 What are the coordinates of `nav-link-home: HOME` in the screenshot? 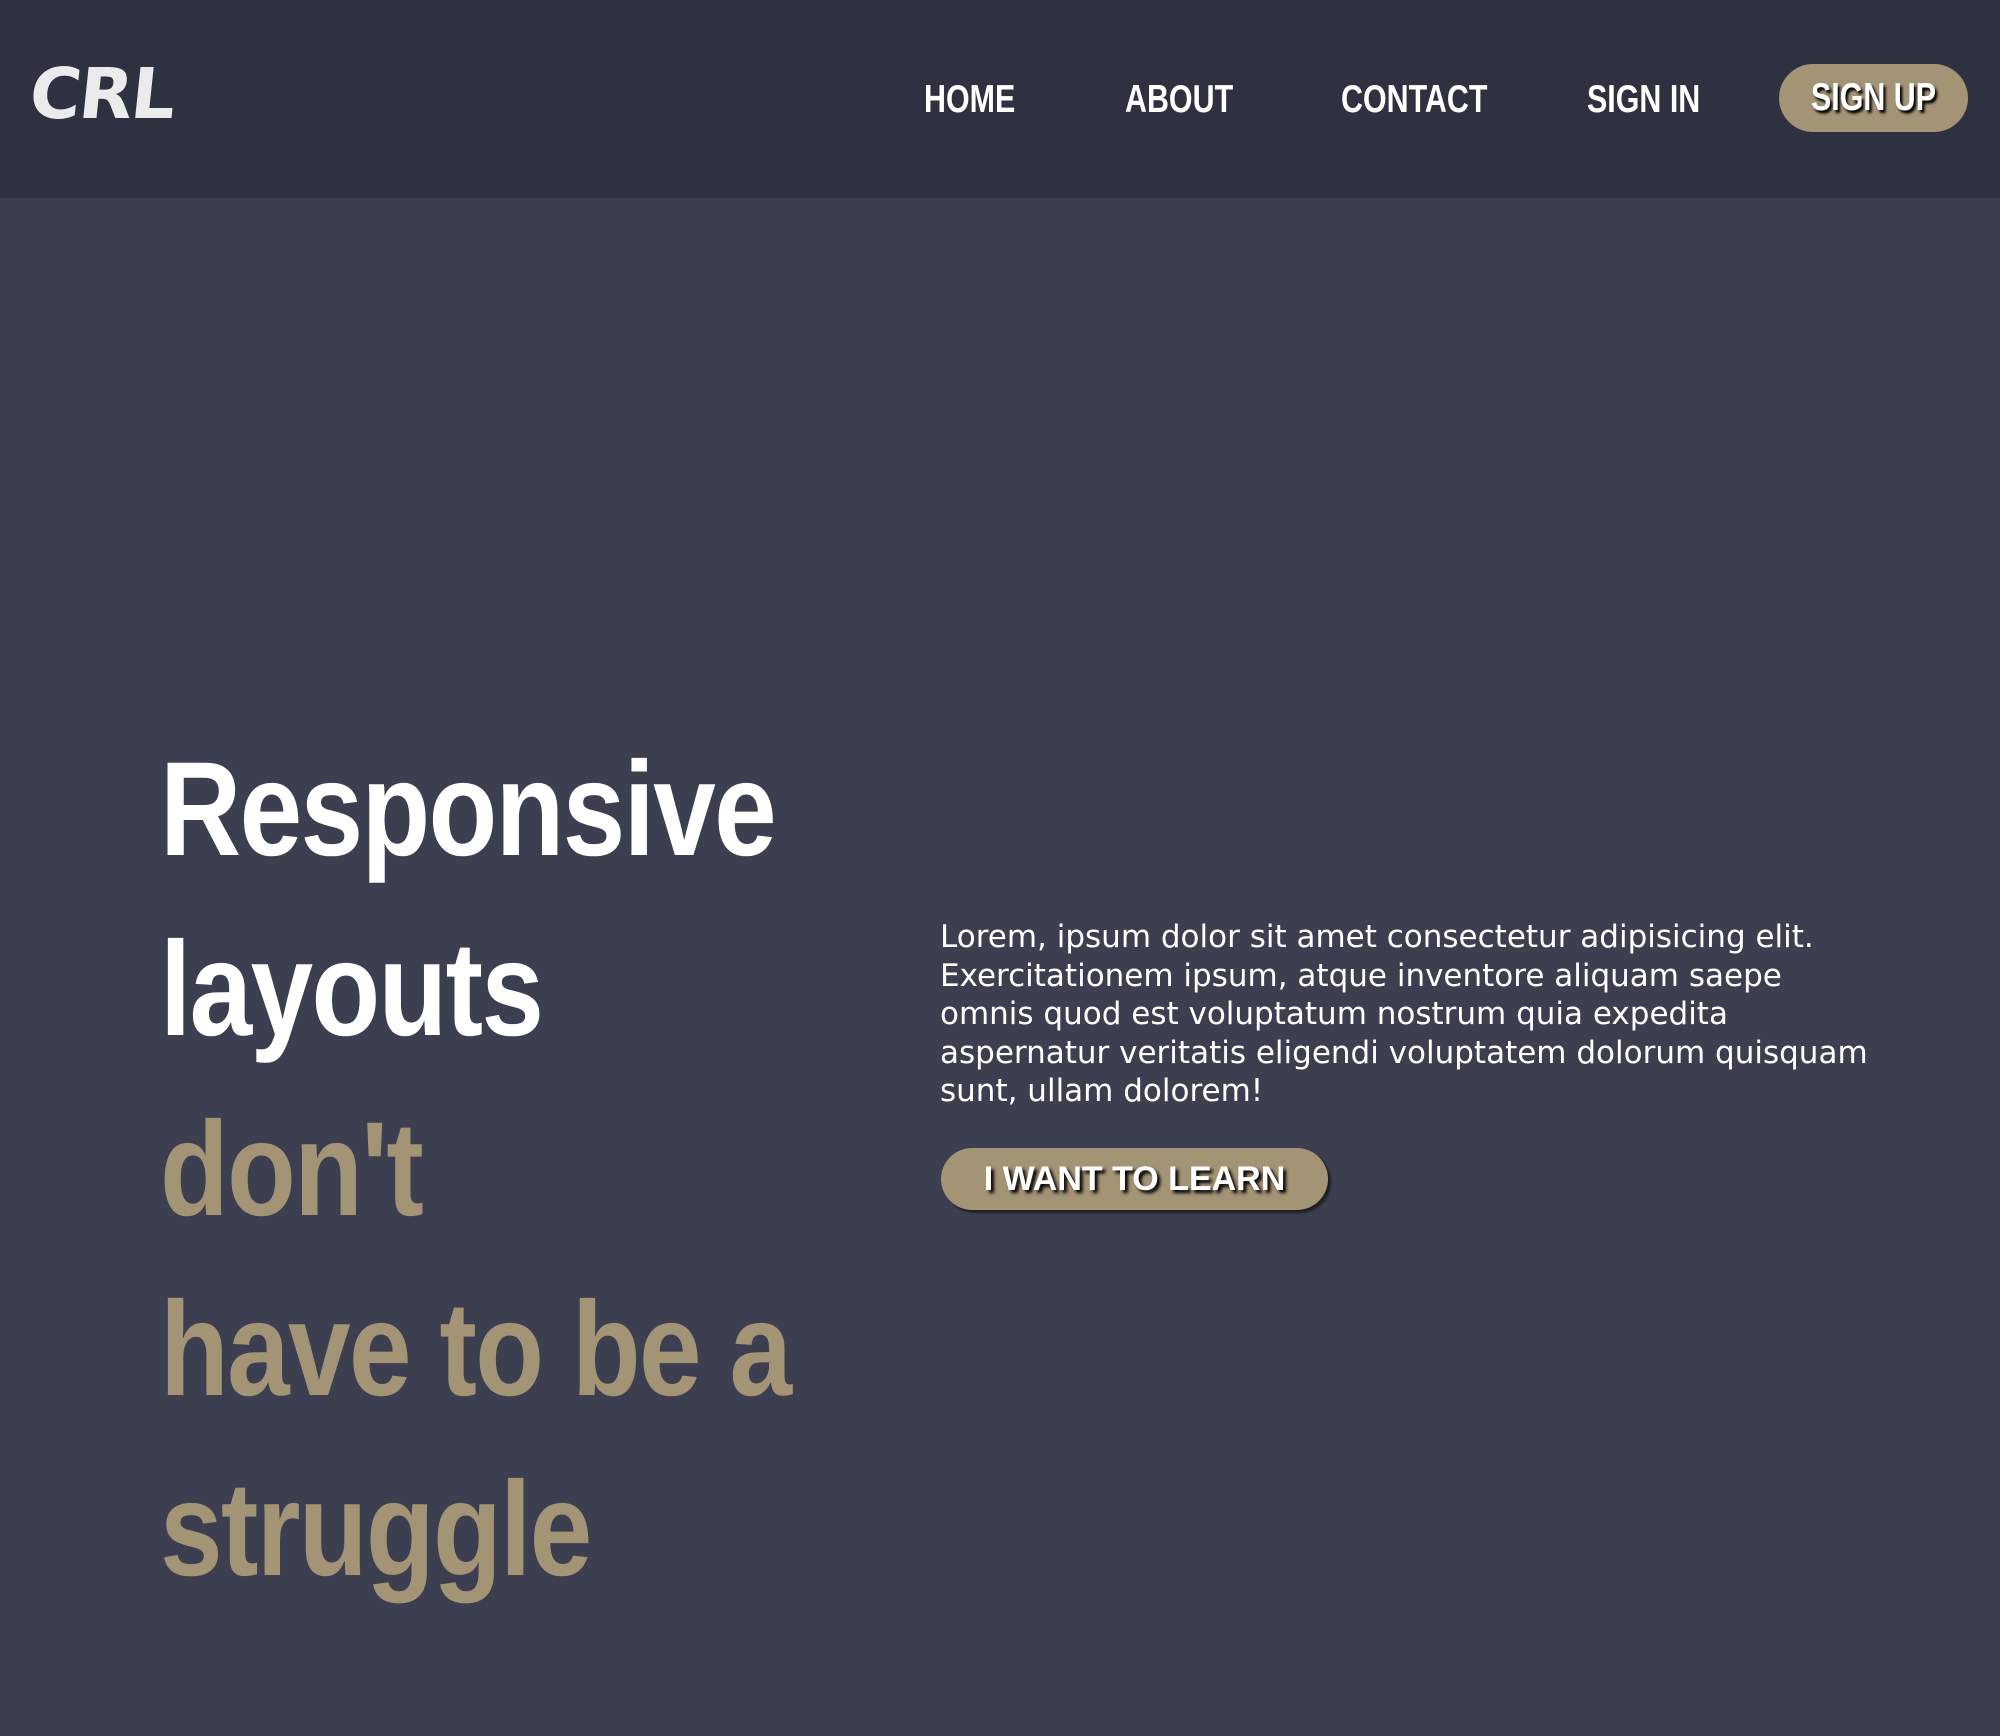 It's located at (969, 100).